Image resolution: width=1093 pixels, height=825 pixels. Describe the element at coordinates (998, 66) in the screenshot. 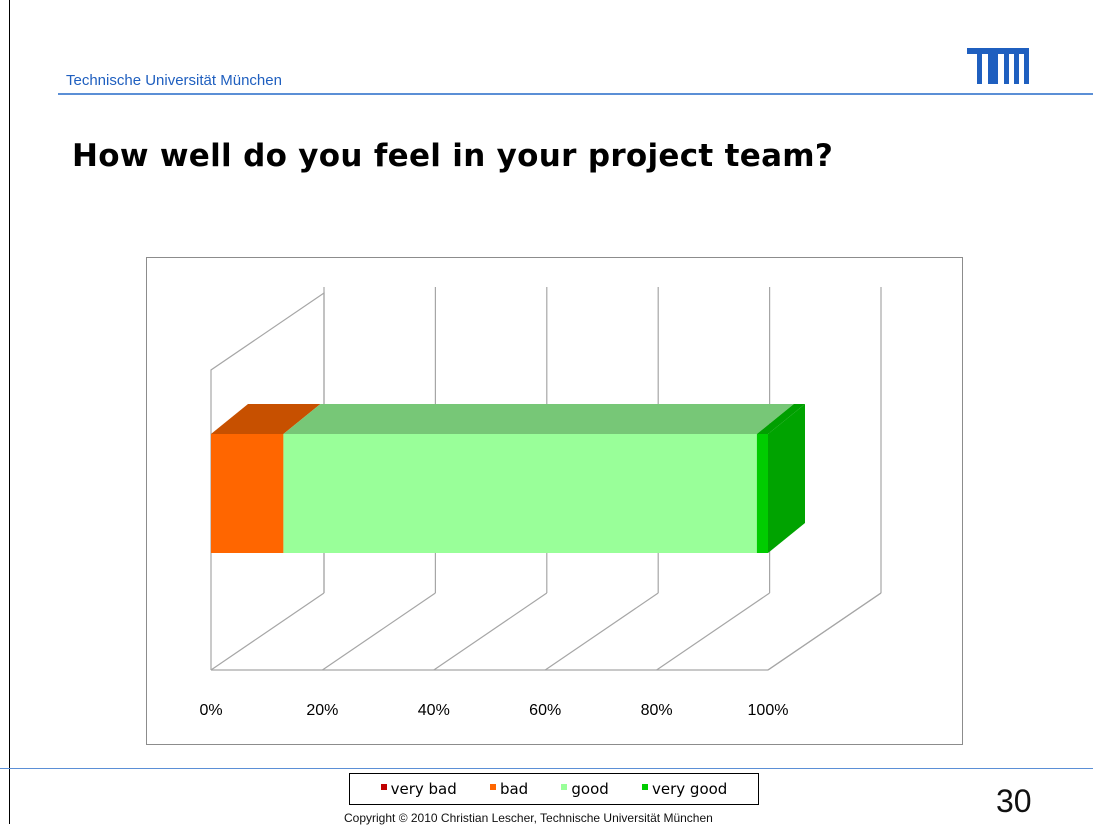

I see `tum-logo` at that location.